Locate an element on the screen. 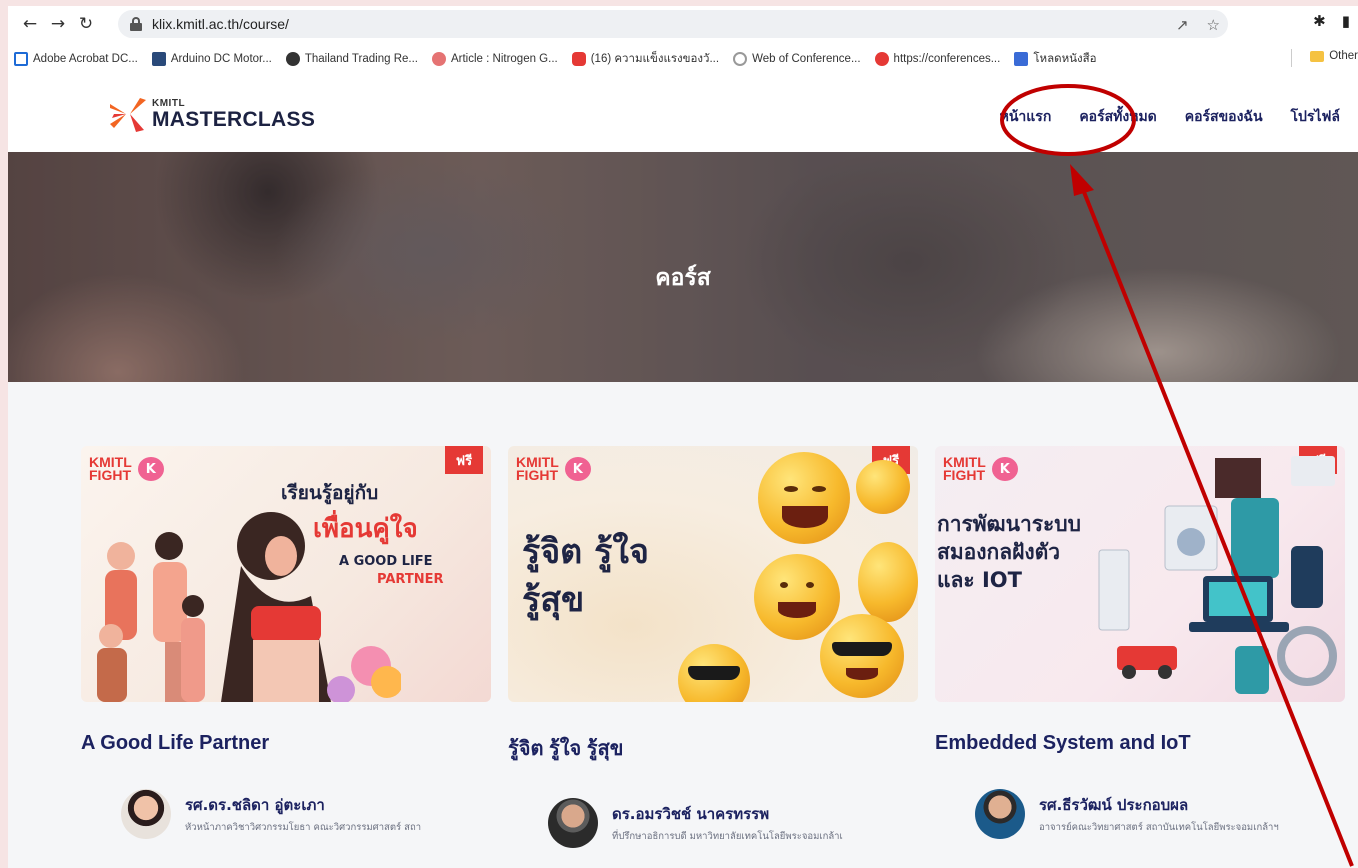  acrobat-icon is located at coordinates (21, 59).